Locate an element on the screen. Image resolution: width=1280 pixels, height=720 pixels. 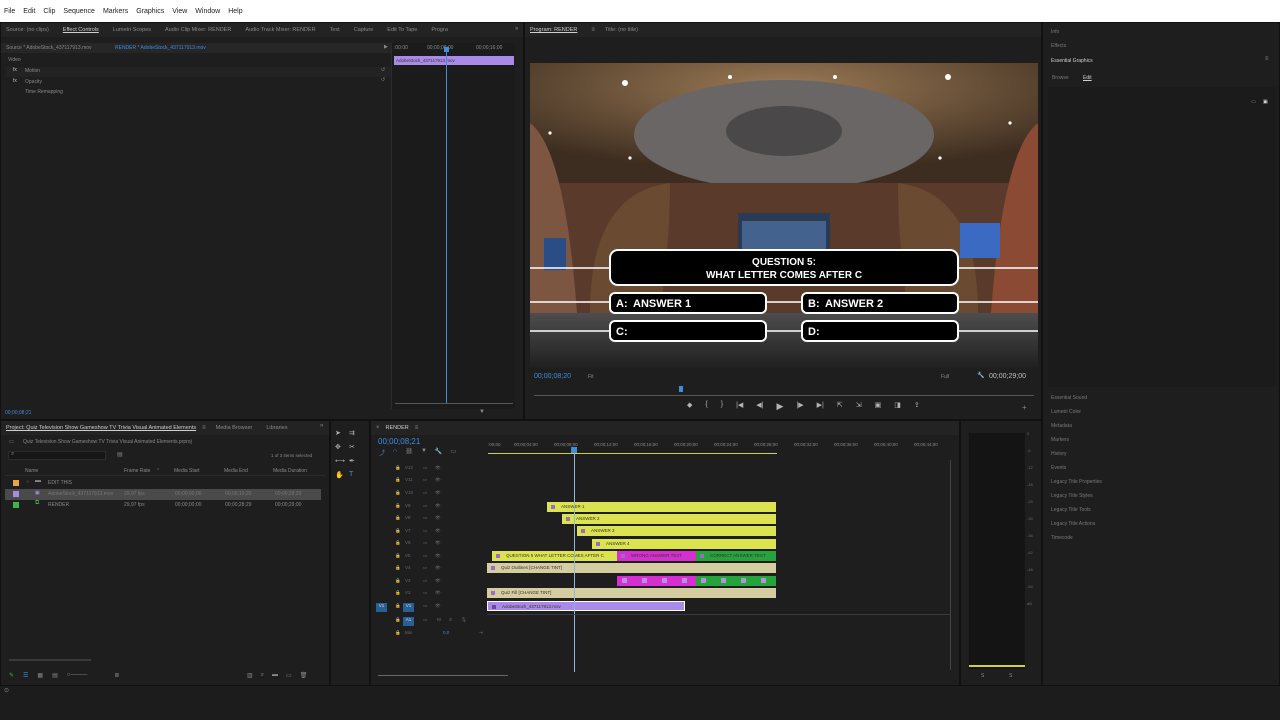
tabs-overflow-icon: » is located at coordinates (516, 29).